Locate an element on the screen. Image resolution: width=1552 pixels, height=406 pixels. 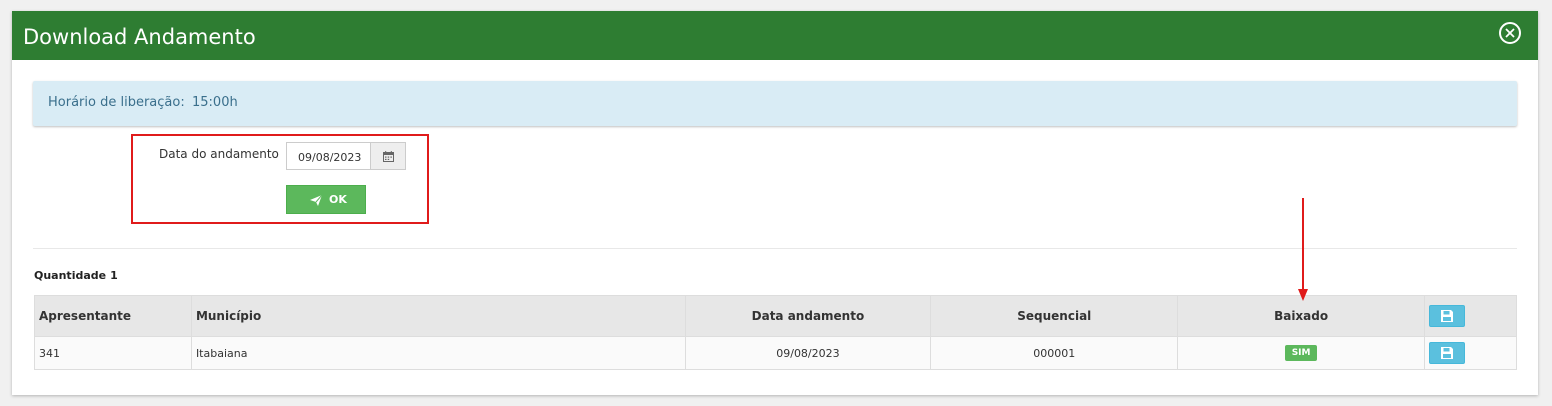
table-row: 341 Itabaiana 09/08/2023 000001 SIM is located at coordinates (775, 353).